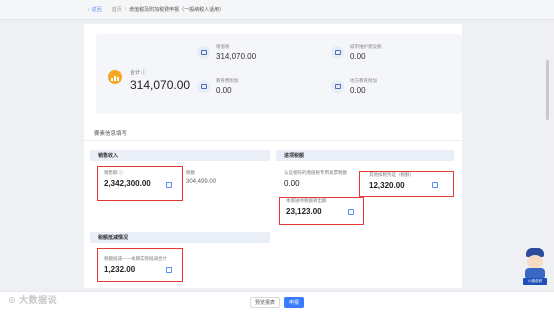 This screenshot has width=554, height=313. Describe the element at coordinates (160, 85) in the screenshot. I see `total-value: 314,070.00` at that location.